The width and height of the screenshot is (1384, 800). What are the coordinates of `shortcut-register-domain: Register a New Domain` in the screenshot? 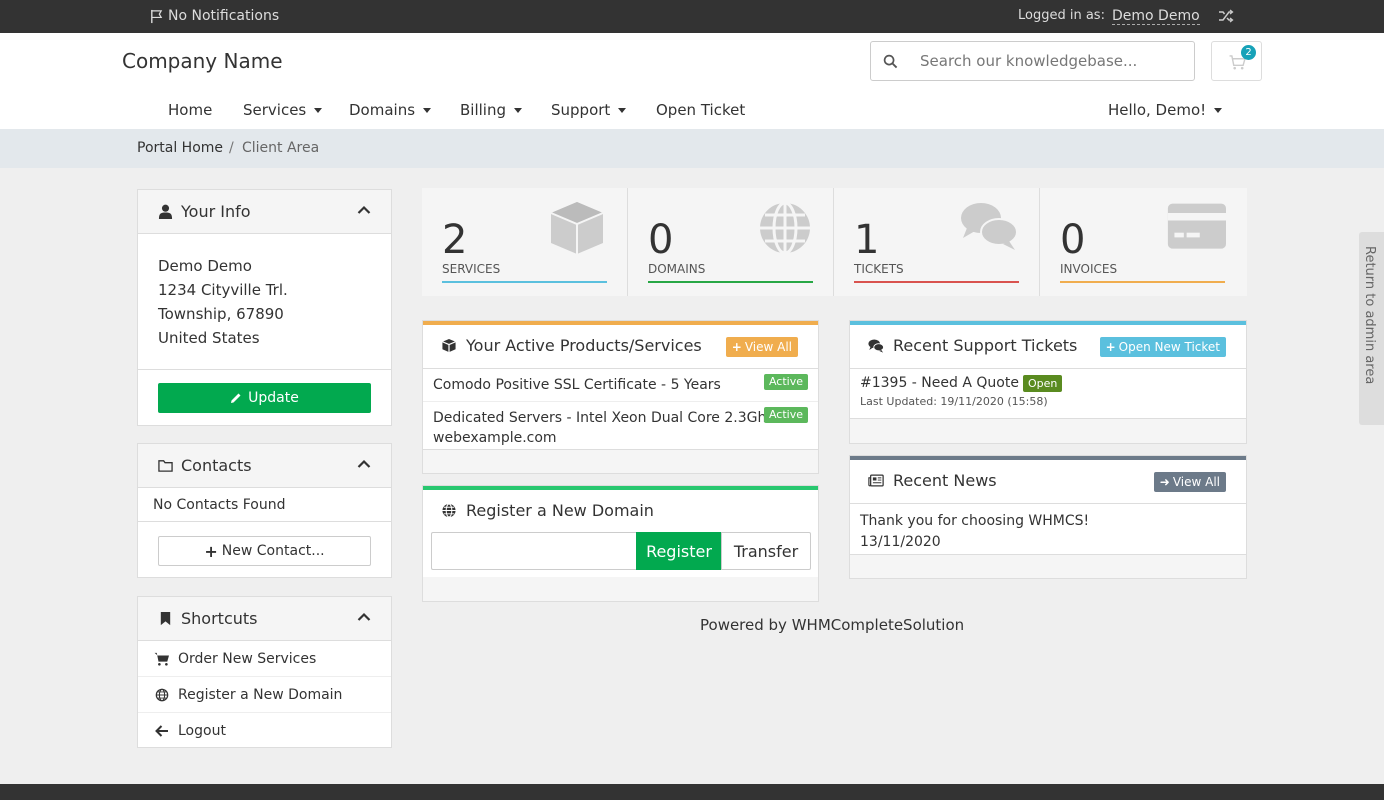 It's located at (264, 695).